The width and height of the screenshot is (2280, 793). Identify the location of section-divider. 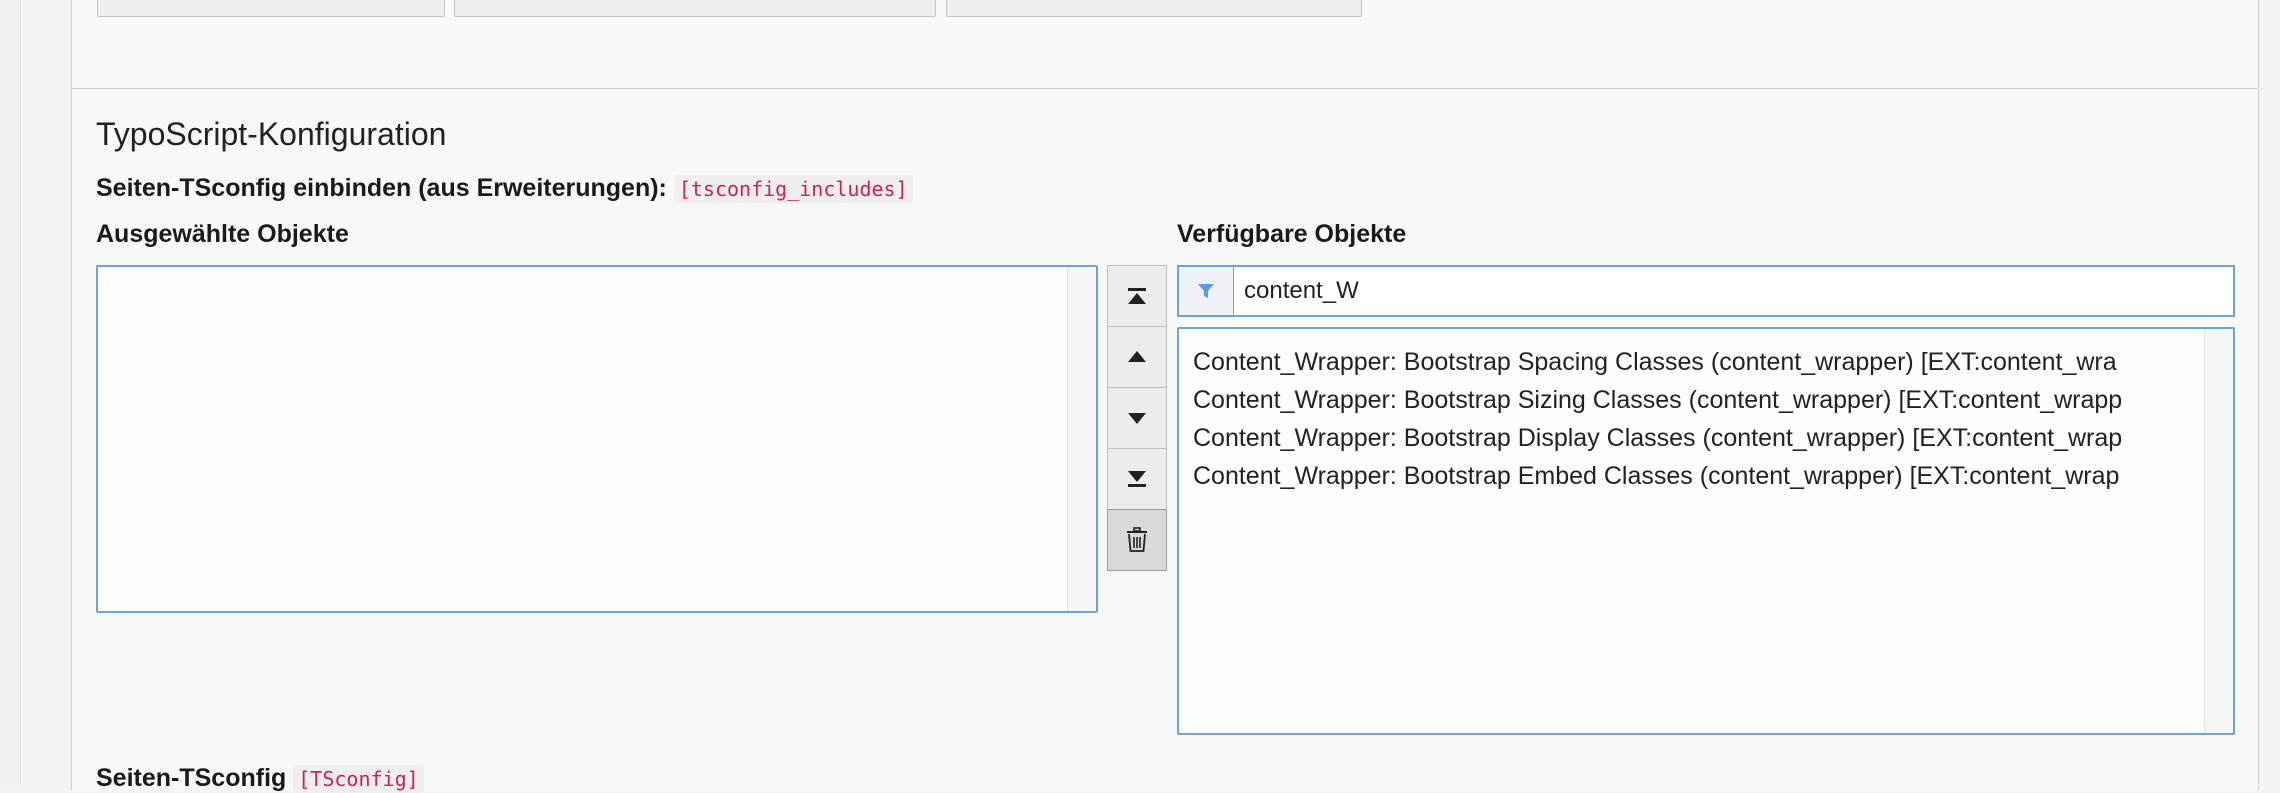
(1164, 88).